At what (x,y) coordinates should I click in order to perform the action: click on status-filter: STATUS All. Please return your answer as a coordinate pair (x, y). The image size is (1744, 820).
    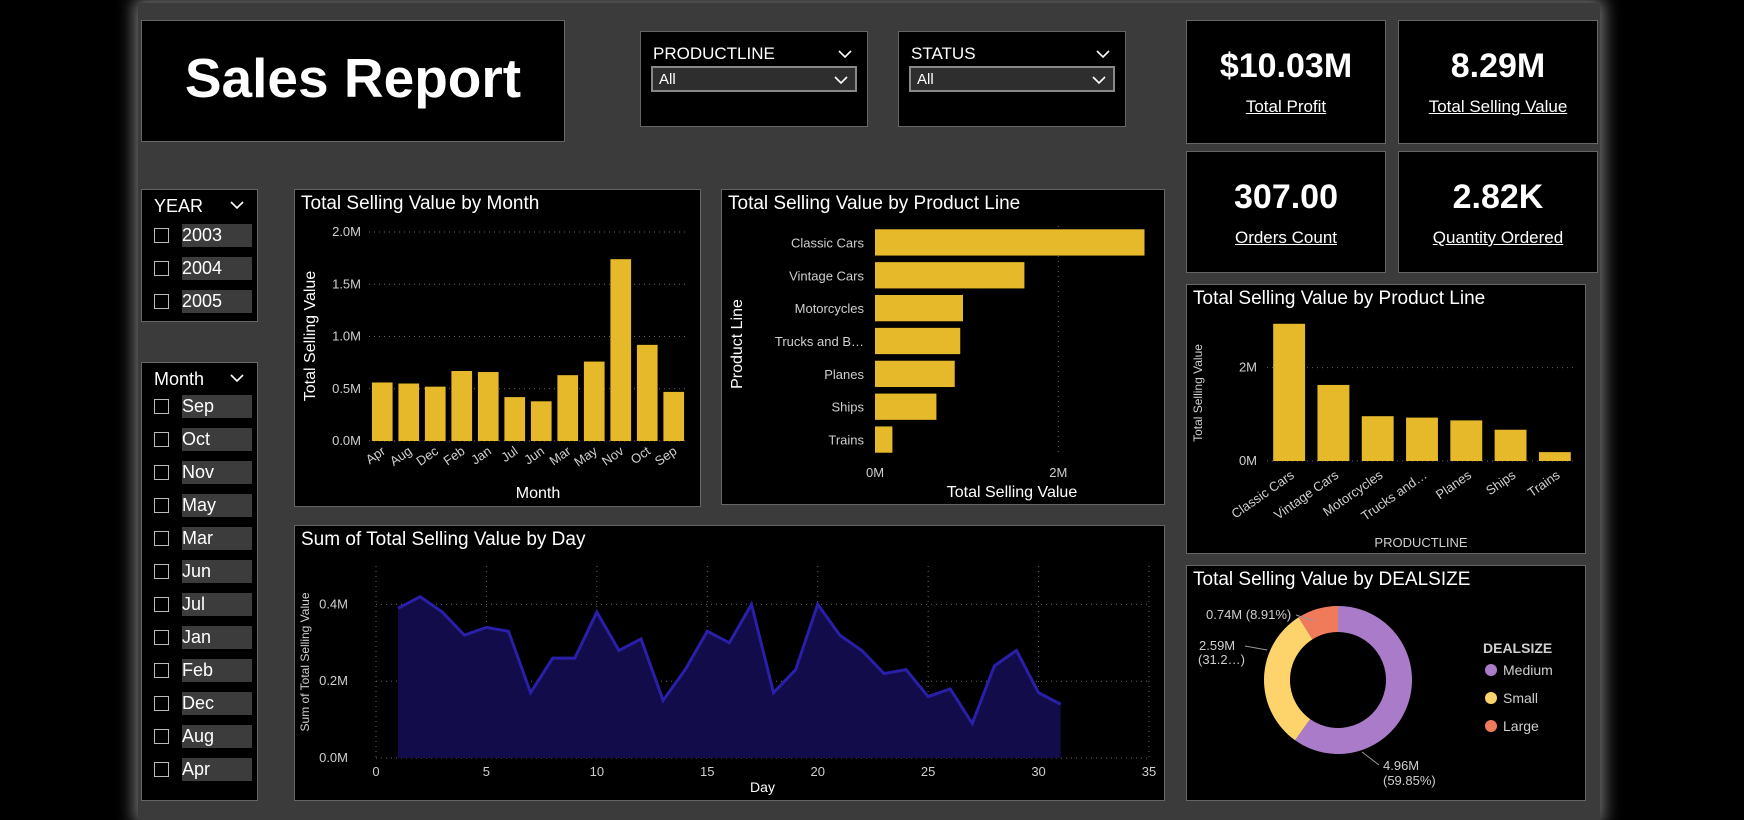
    Looking at the image, I should click on (1012, 79).